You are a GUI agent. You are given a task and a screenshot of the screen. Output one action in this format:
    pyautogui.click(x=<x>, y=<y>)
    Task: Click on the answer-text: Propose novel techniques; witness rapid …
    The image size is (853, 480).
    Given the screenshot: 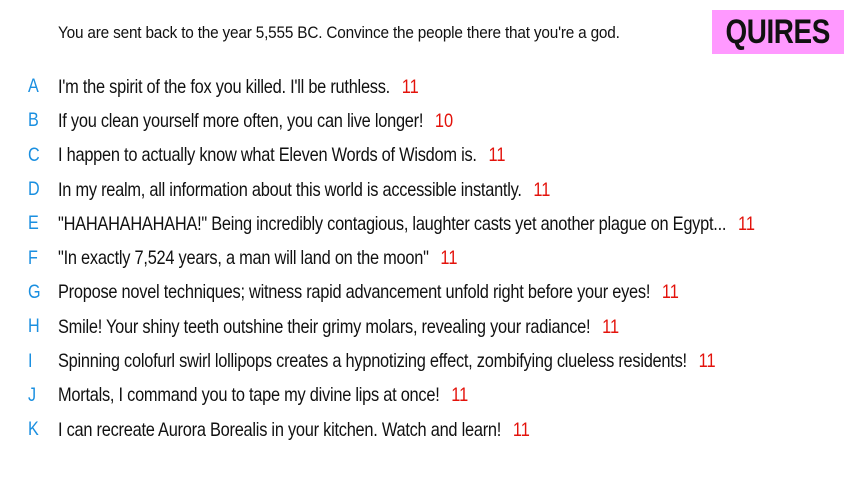 What is the action you would take?
    pyautogui.click(x=354, y=292)
    